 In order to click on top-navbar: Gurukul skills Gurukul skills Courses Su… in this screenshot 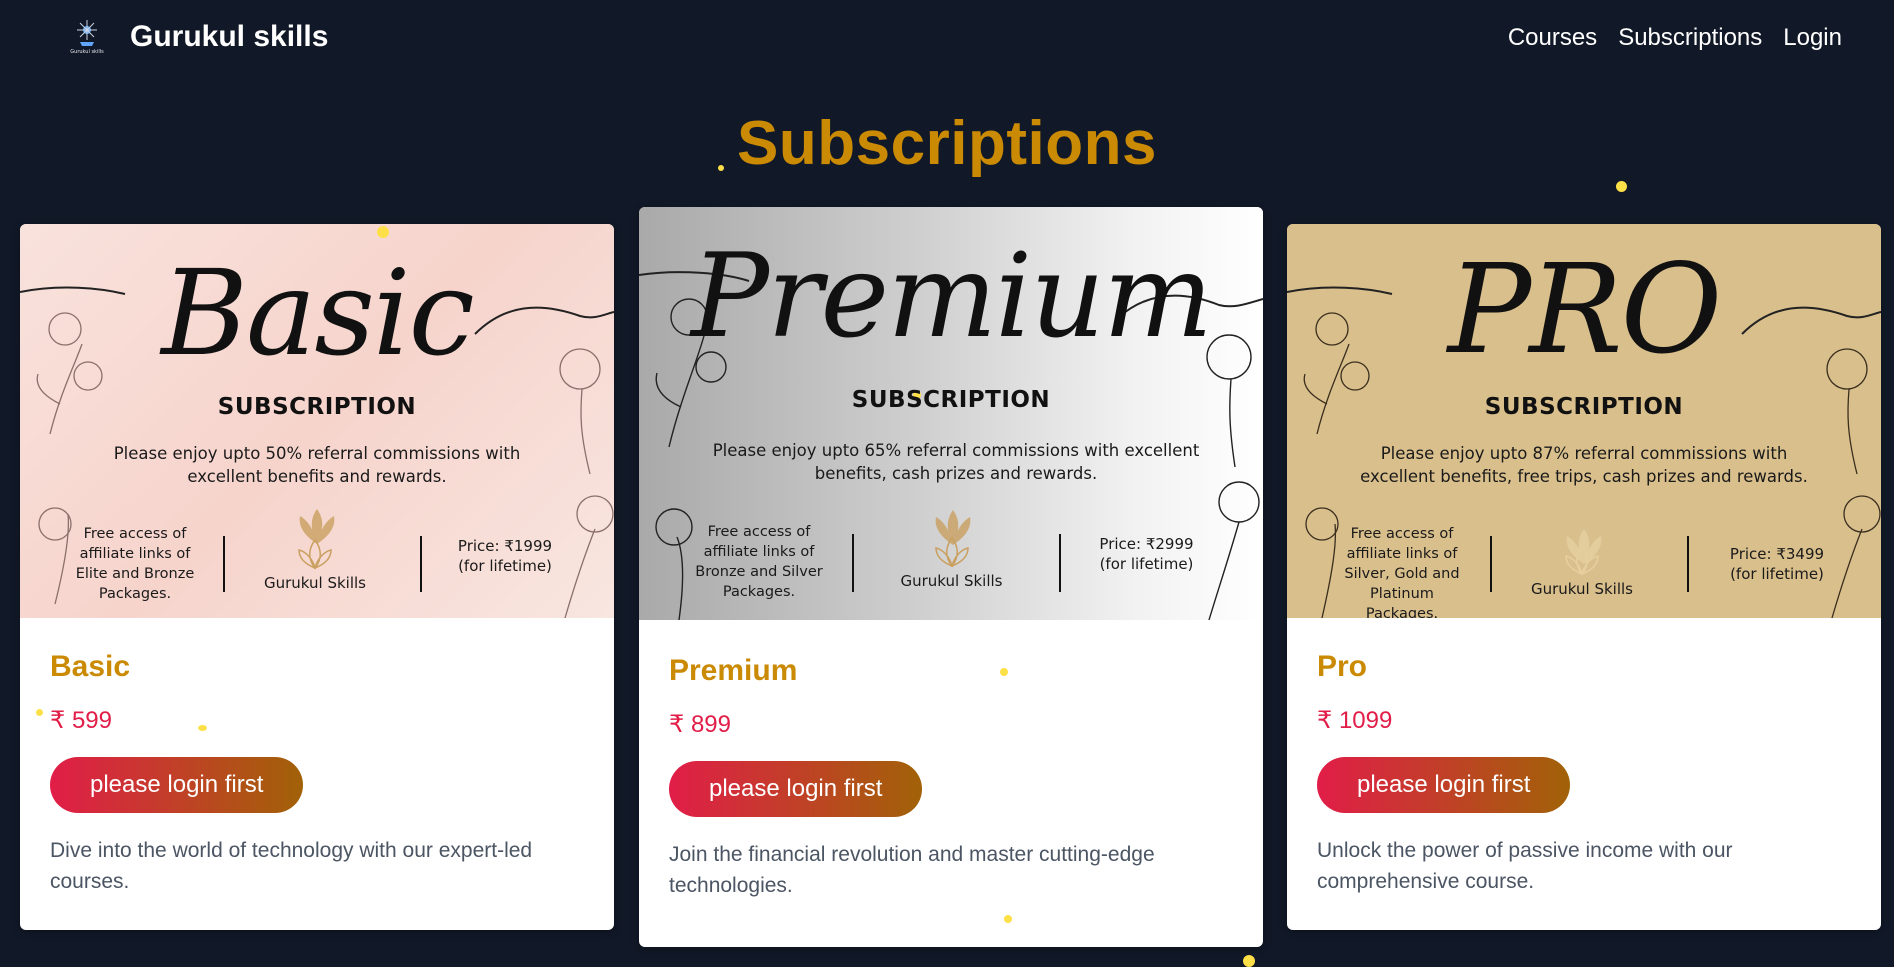, I will do `click(947, 40)`.